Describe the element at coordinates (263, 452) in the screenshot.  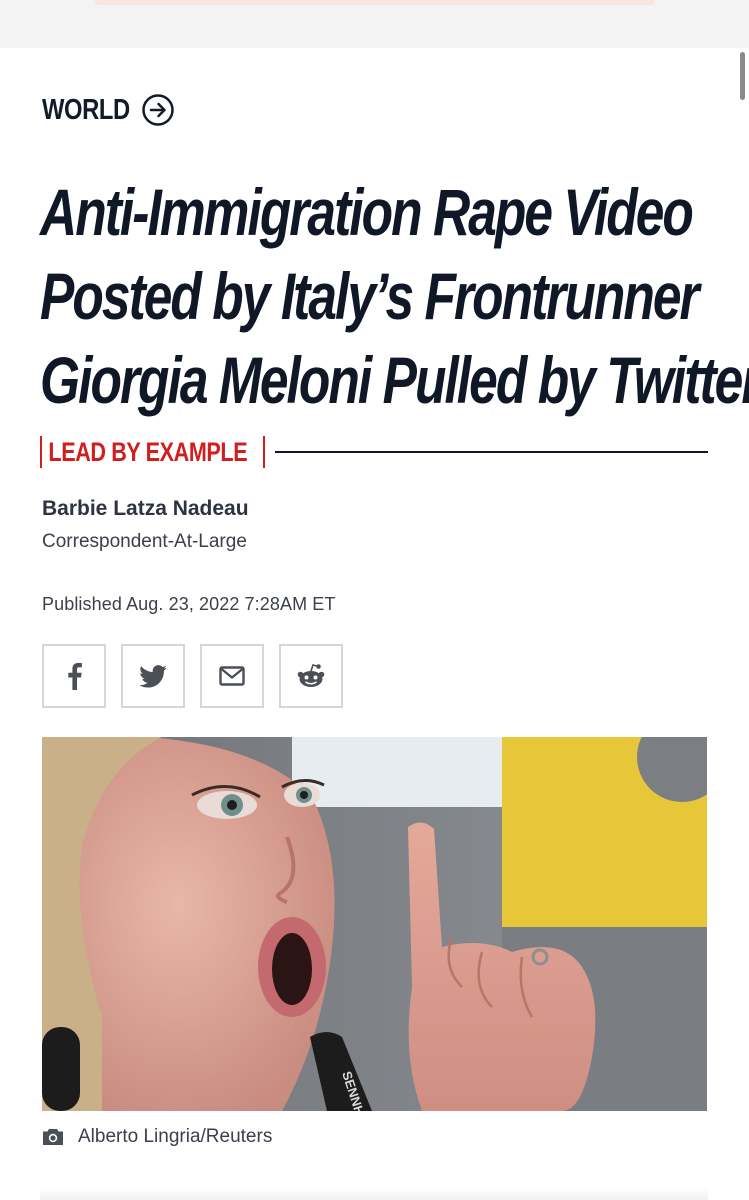
I see `rubric-right-bar` at that location.